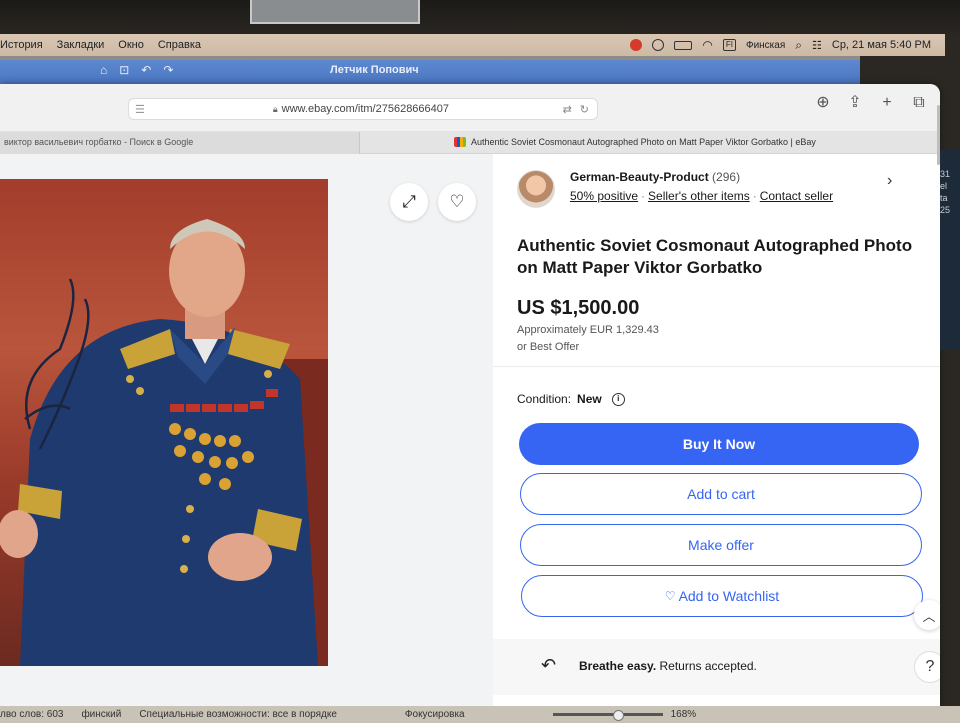 This screenshot has height=723, width=960. I want to click on play-icon, so click(658, 45).